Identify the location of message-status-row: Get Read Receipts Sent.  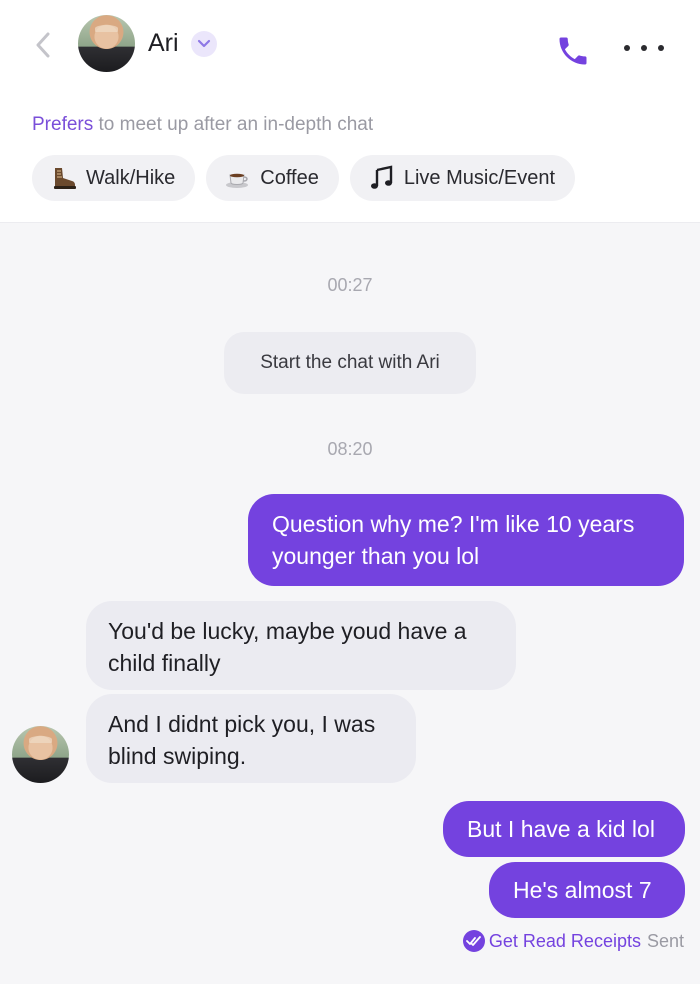
(573, 941).